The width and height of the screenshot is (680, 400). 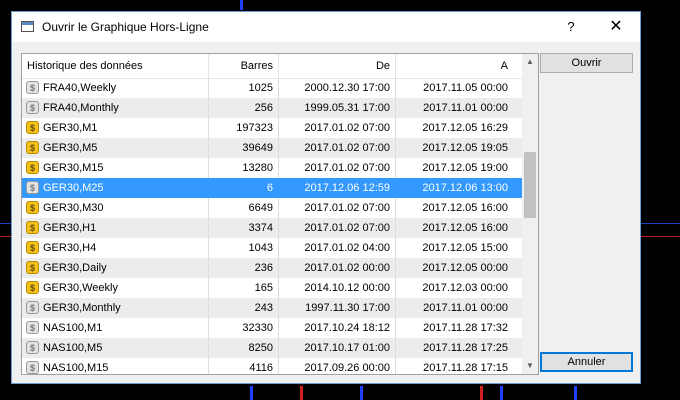 What do you see at coordinates (115, 308) in the screenshot?
I see `row-symbol-name: GER30,Monthly` at bounding box center [115, 308].